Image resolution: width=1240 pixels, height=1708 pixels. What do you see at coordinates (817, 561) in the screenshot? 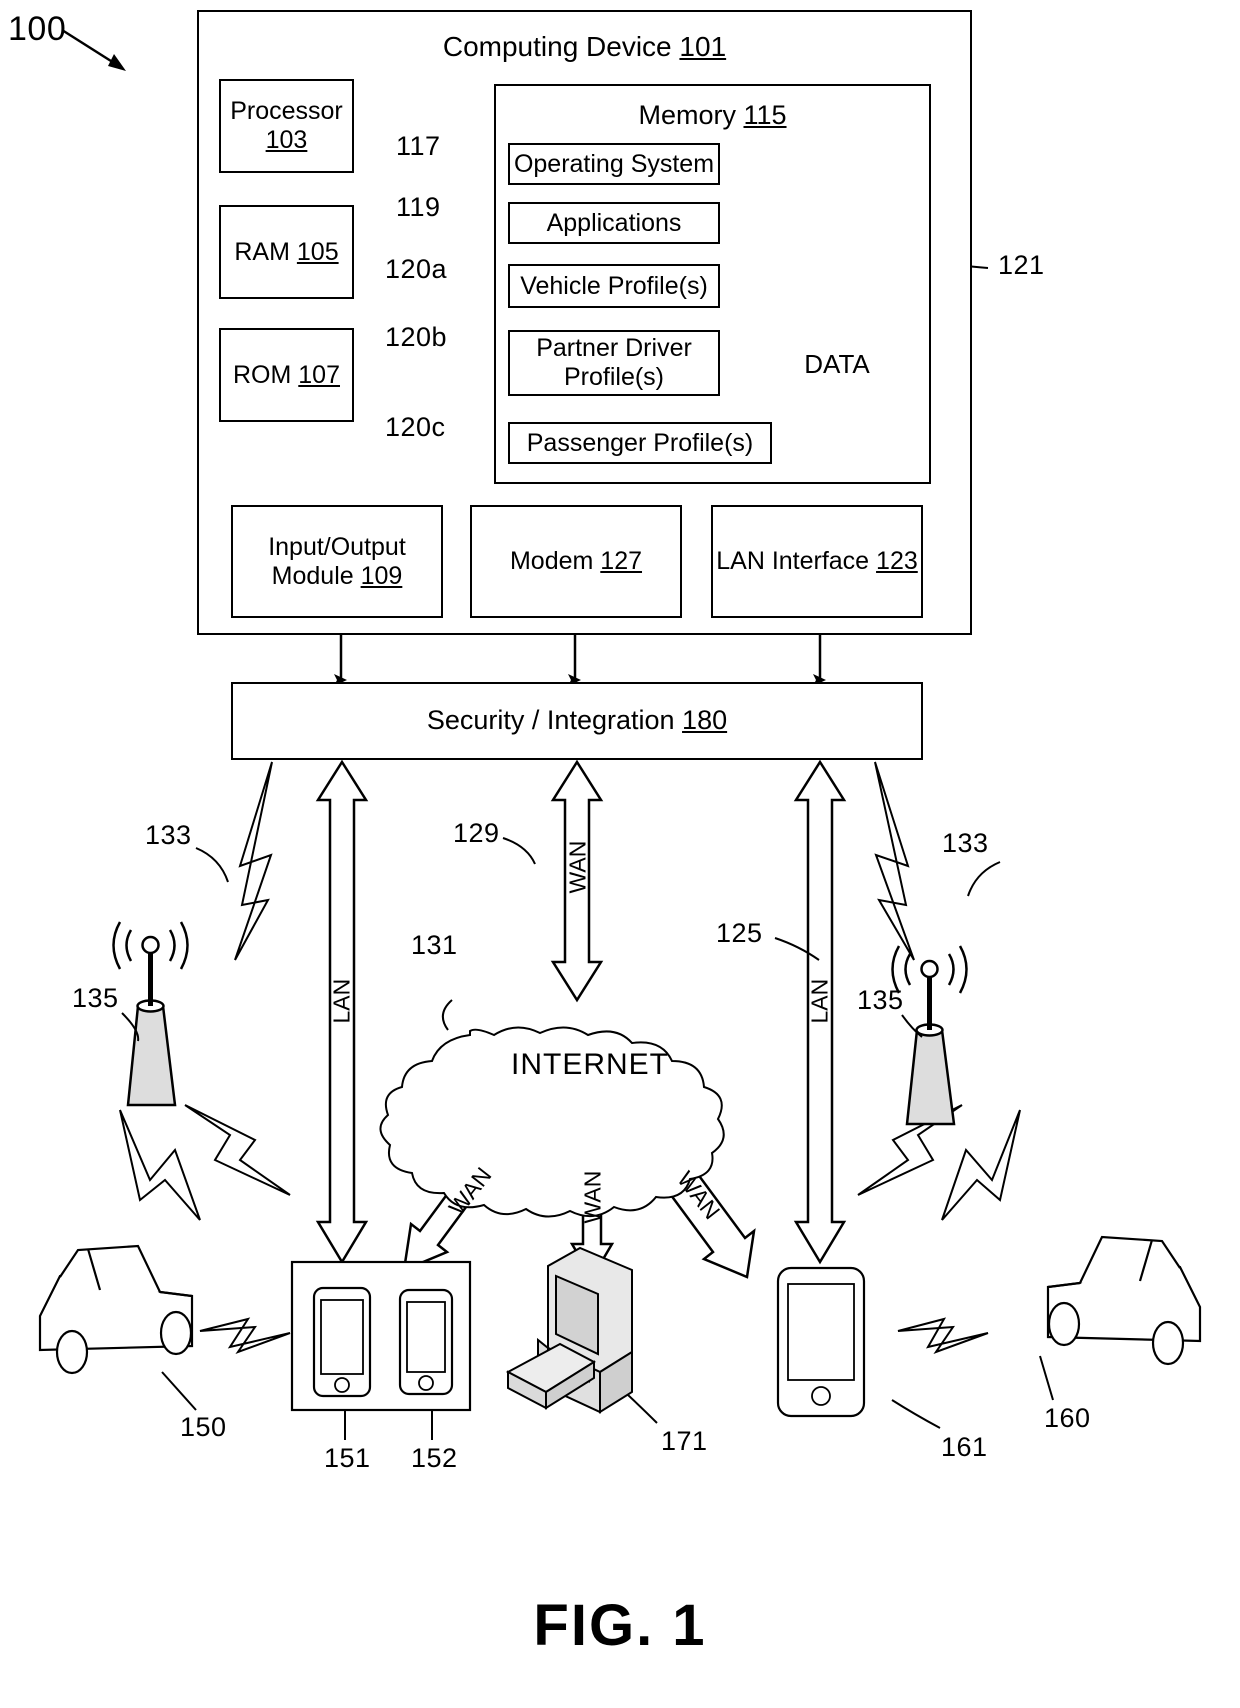
I see `lan-interface-box: LAN Interface 123` at bounding box center [817, 561].